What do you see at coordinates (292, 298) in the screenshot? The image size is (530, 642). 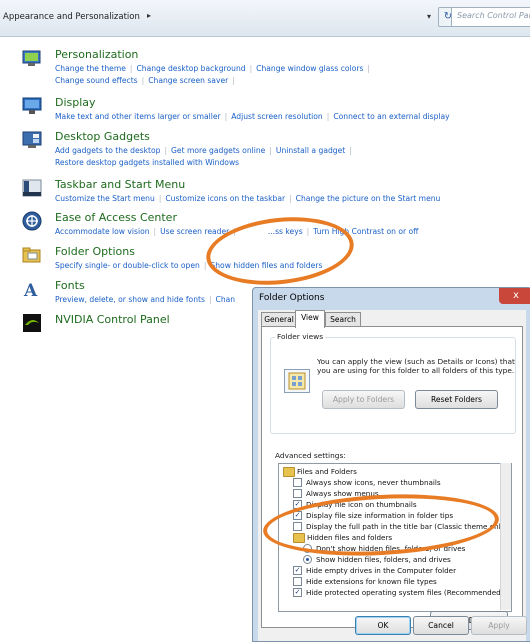 I see `dialog-title: Folder Options` at bounding box center [292, 298].